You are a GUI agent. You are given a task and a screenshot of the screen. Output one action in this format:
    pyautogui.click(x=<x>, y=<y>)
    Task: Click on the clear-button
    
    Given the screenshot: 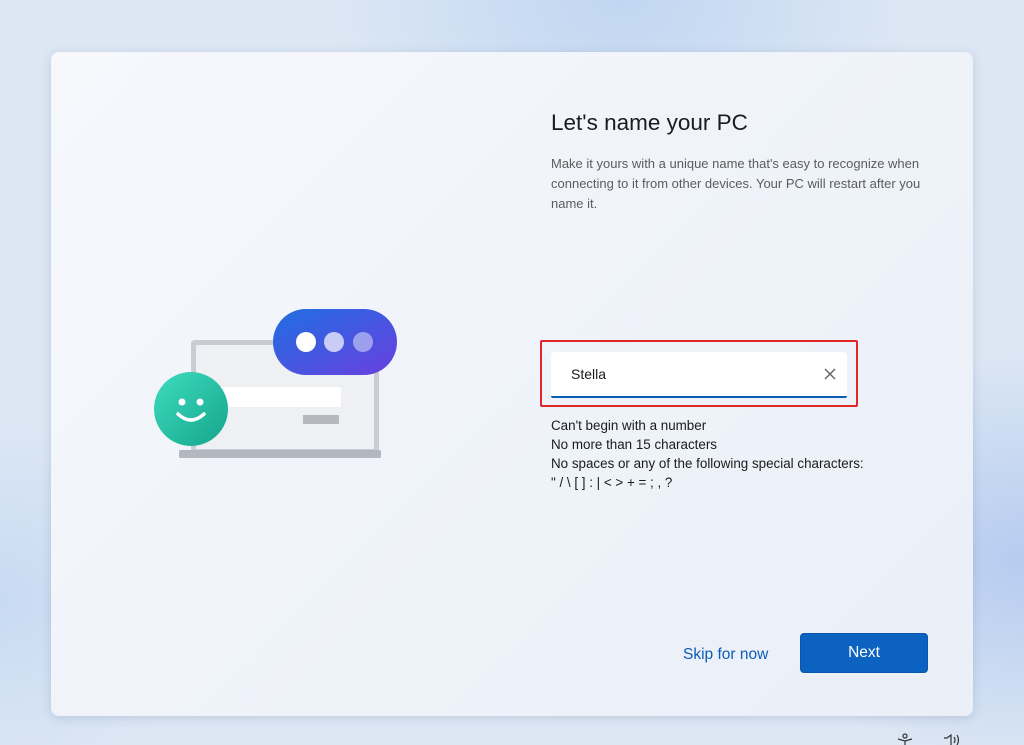 What is the action you would take?
    pyautogui.click(x=830, y=374)
    